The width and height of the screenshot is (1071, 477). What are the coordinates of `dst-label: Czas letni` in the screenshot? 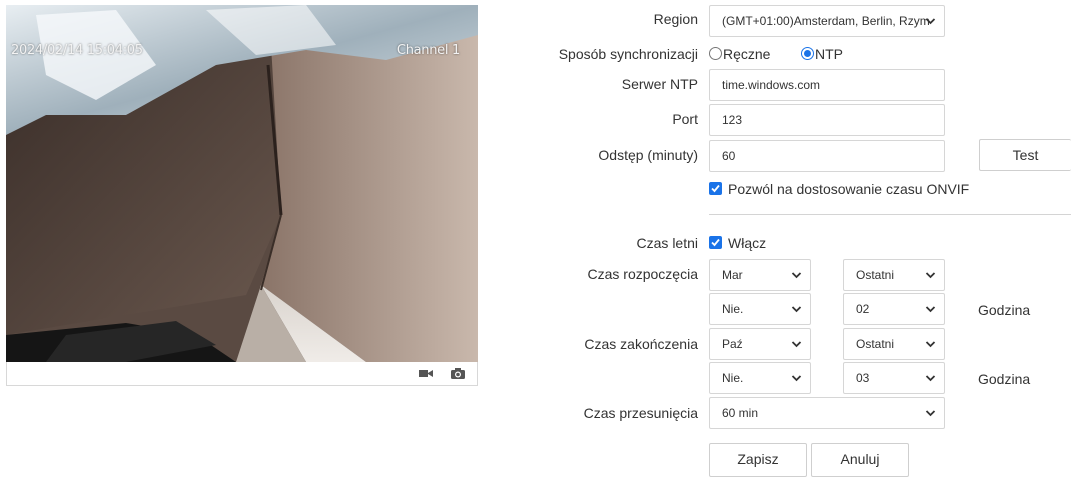 It's located at (667, 243).